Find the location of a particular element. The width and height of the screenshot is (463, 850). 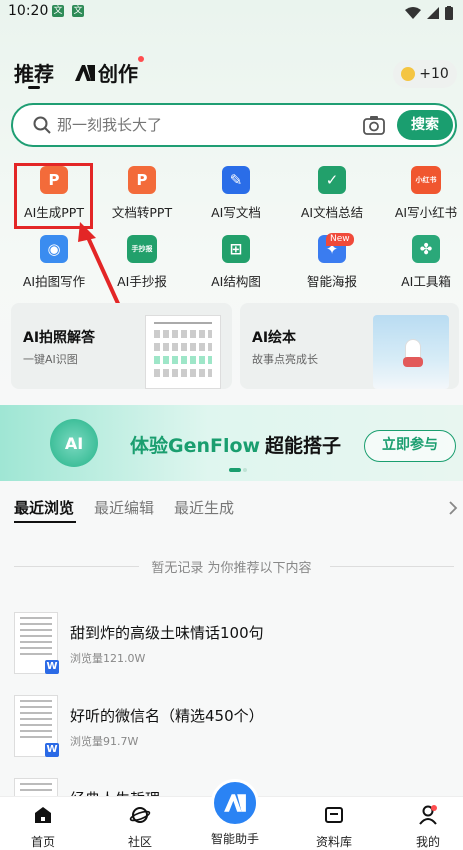

ai-assistant-button is located at coordinates (235, 803).